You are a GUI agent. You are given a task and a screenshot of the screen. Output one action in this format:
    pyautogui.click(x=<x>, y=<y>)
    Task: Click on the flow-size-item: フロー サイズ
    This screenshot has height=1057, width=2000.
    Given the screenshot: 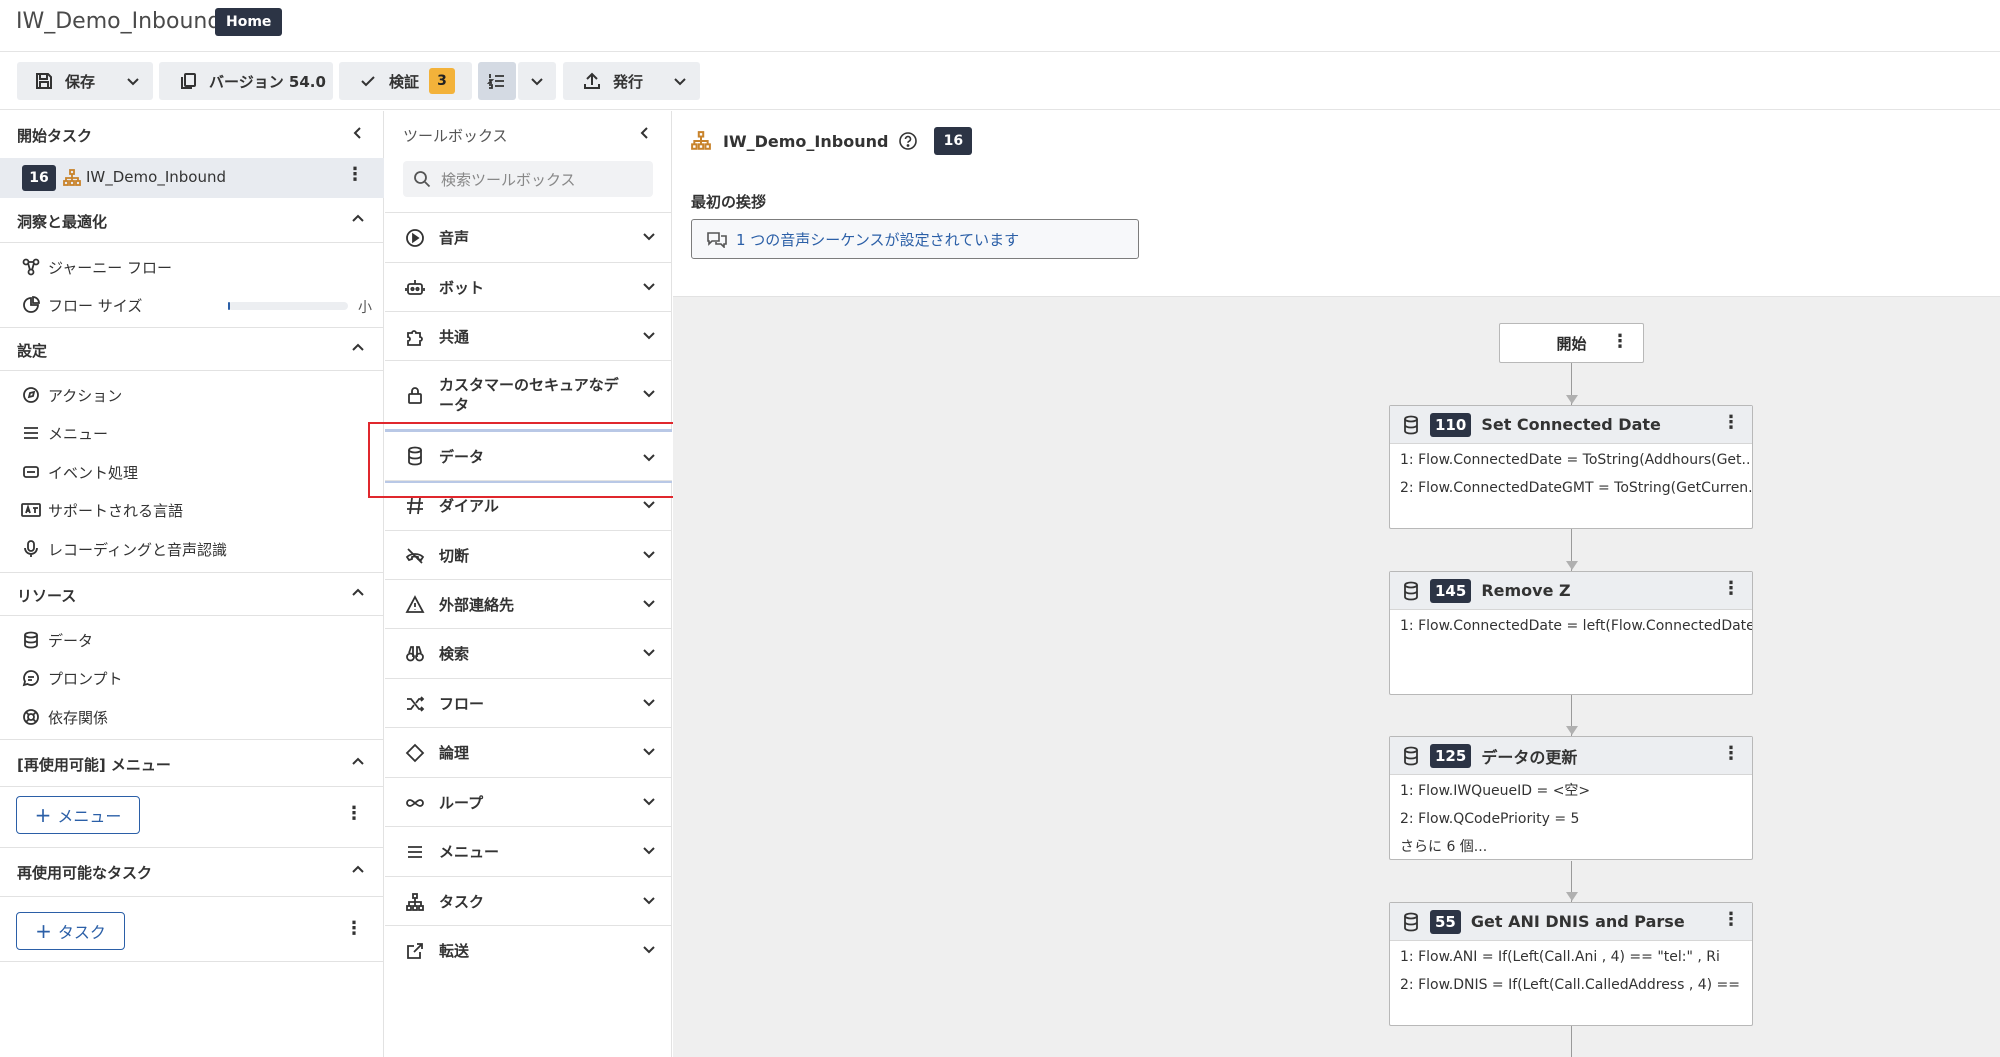 What is the action you would take?
    pyautogui.click(x=81, y=305)
    